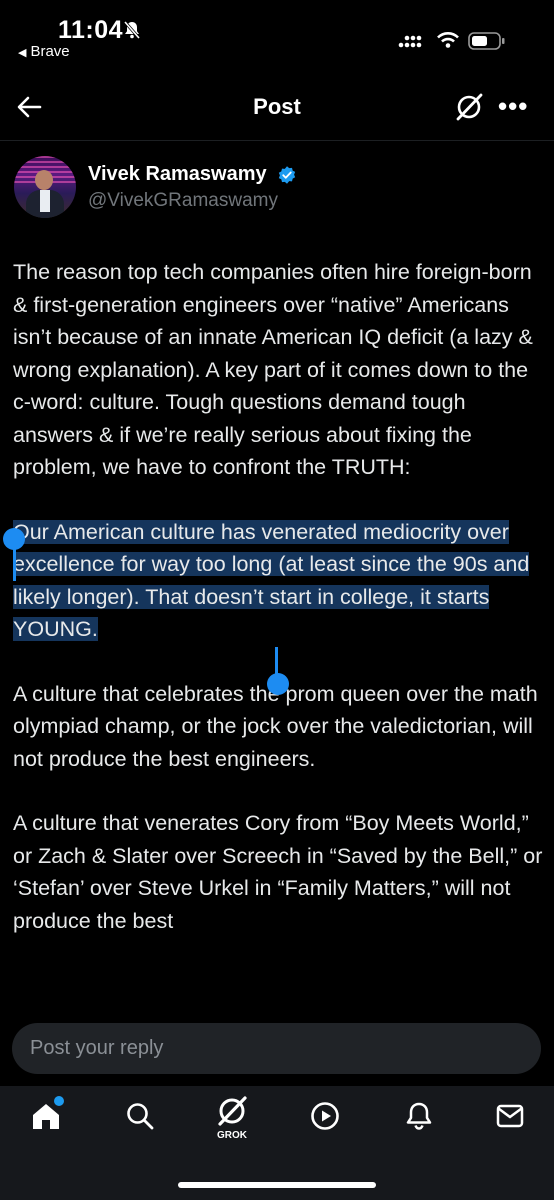 Image resolution: width=554 pixels, height=1200 pixels. What do you see at coordinates (287, 177) in the screenshot?
I see `verified-badge-icon` at bounding box center [287, 177].